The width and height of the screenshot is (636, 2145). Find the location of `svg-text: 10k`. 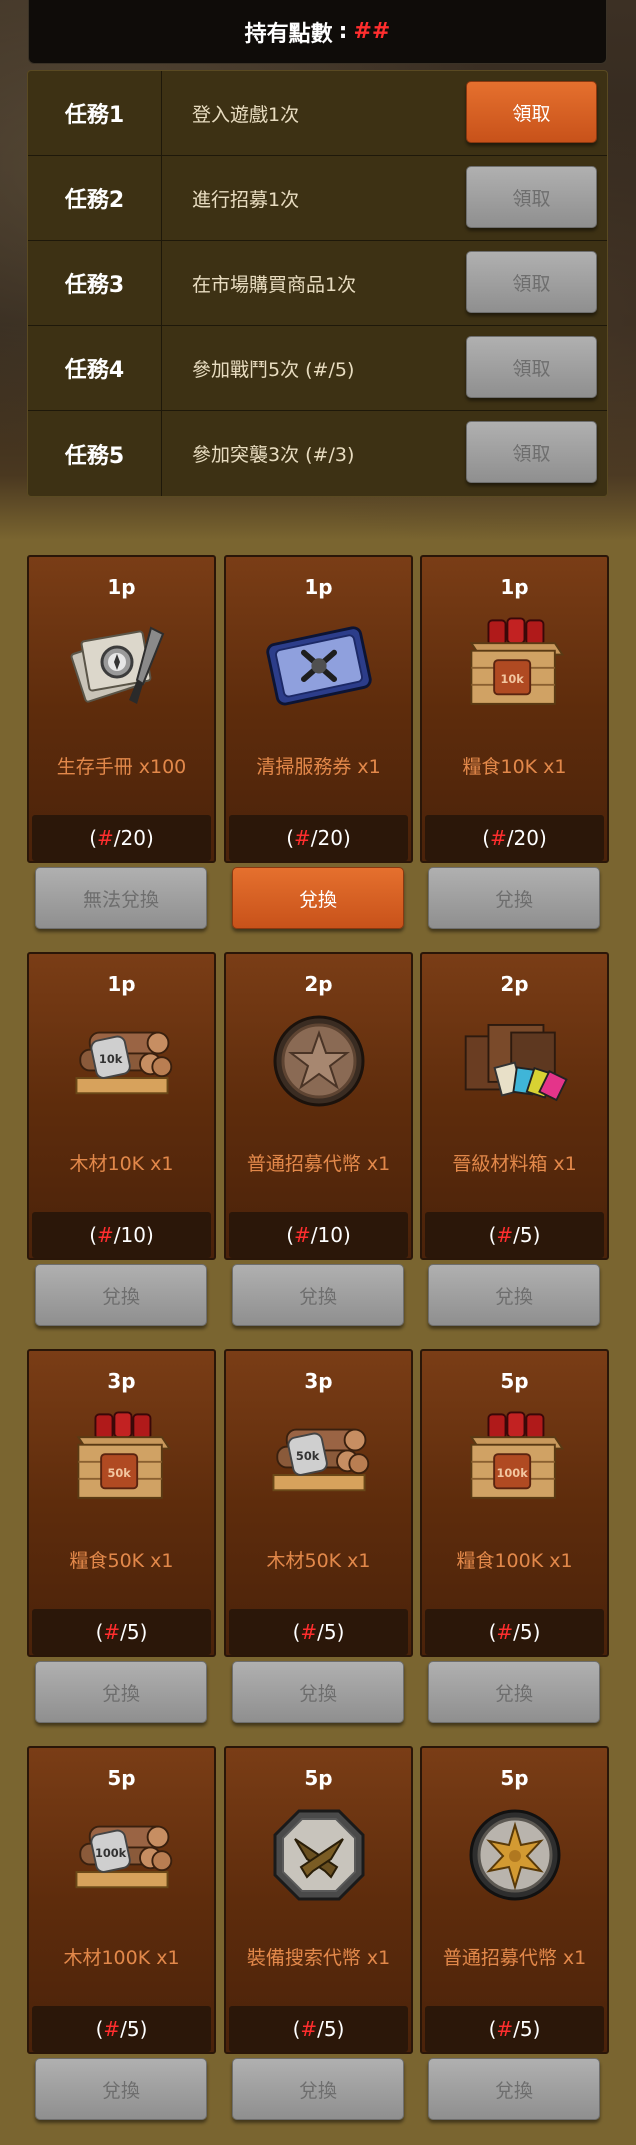

svg-text: 10k is located at coordinates (111, 1059).